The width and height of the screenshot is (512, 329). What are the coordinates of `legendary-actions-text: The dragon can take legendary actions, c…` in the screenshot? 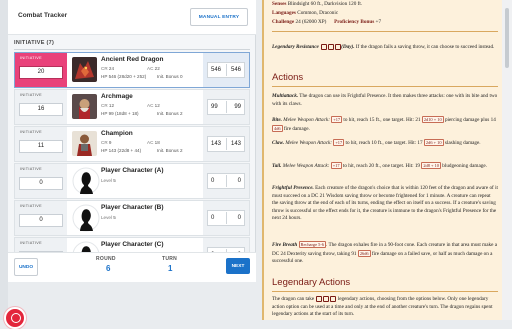 It's located at (382, 307).